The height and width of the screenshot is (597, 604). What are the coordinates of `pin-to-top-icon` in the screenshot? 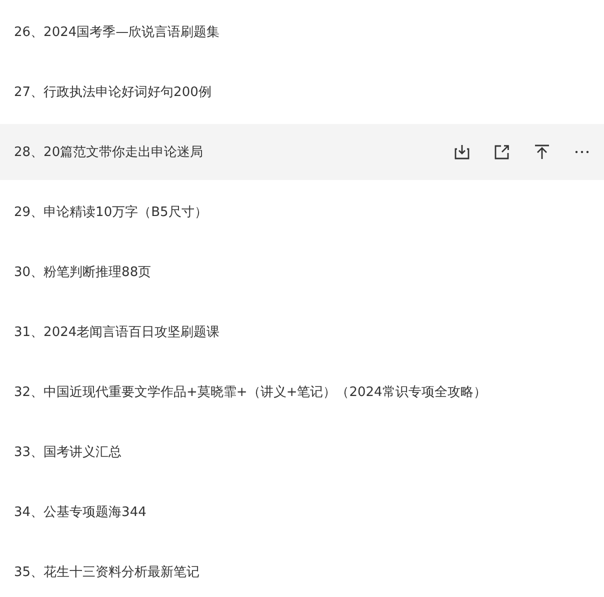 It's located at (542, 152).